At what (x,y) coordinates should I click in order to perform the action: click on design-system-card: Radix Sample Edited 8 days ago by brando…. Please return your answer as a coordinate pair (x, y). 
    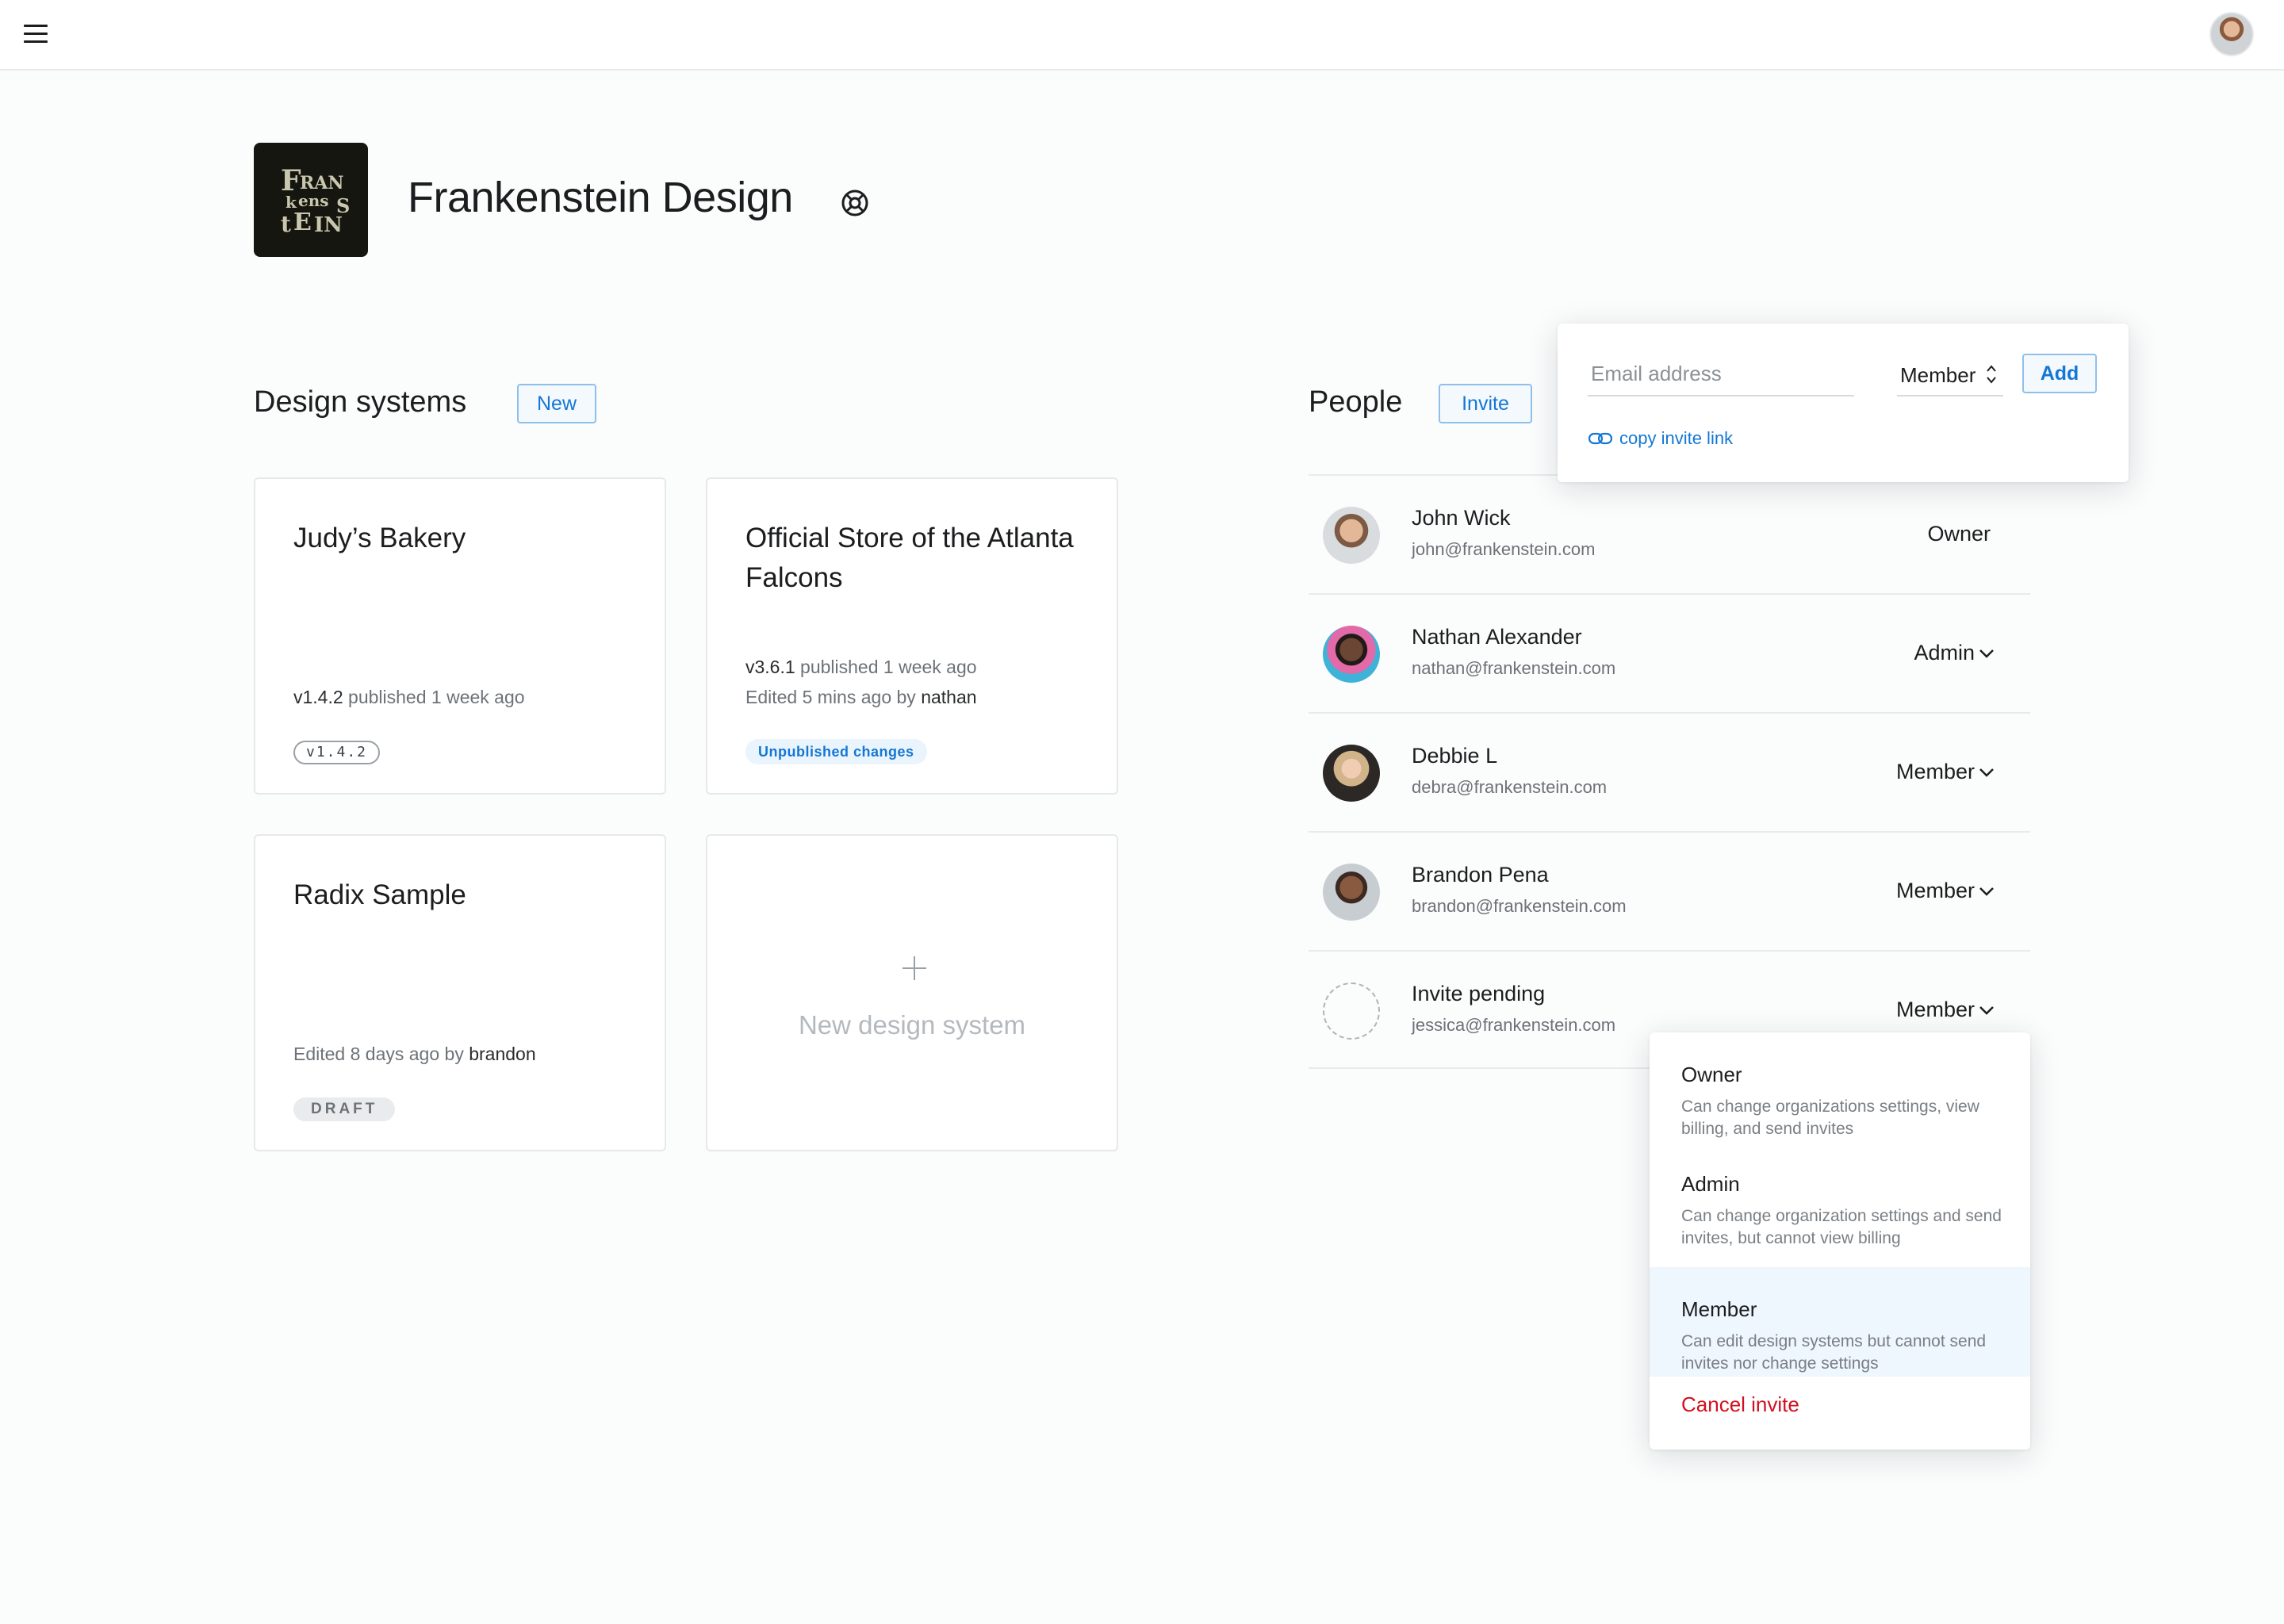
    Looking at the image, I should click on (460, 993).